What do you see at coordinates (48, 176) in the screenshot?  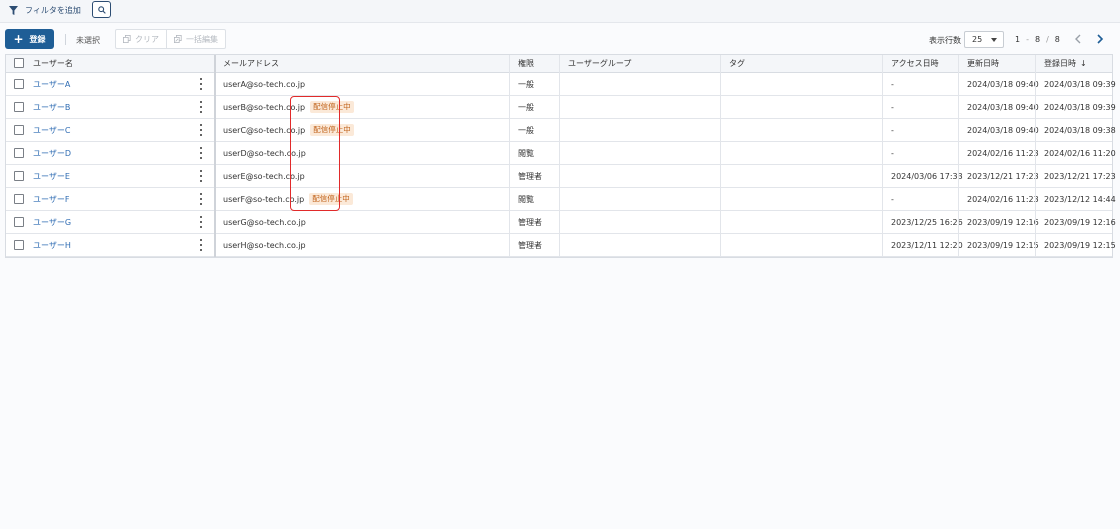 I see `user-name-link: ユーザーE` at bounding box center [48, 176].